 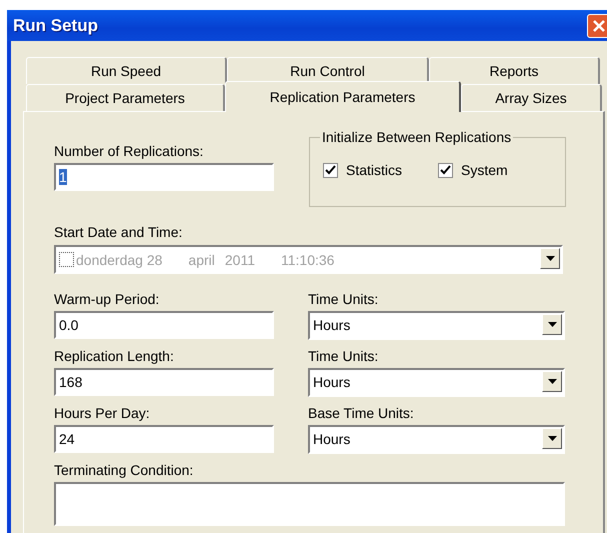 I want to click on close-button, so click(x=597, y=26).